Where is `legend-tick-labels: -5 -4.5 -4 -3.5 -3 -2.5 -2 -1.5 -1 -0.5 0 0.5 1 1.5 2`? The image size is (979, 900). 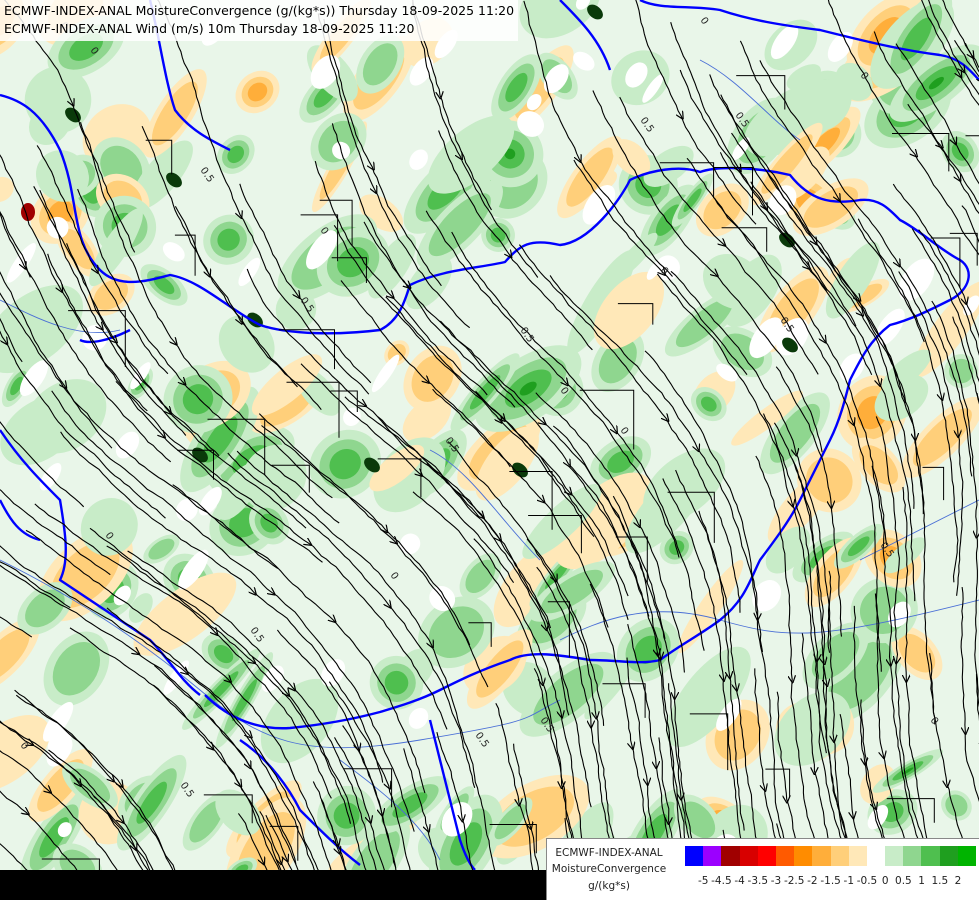
legend-tick-labels: -5 -4.5 -4 -3.5 -3 -2.5 -2 -1.5 -1 -0.5 0 0.5 1 1.5 2 is located at coordinates (832, 882).